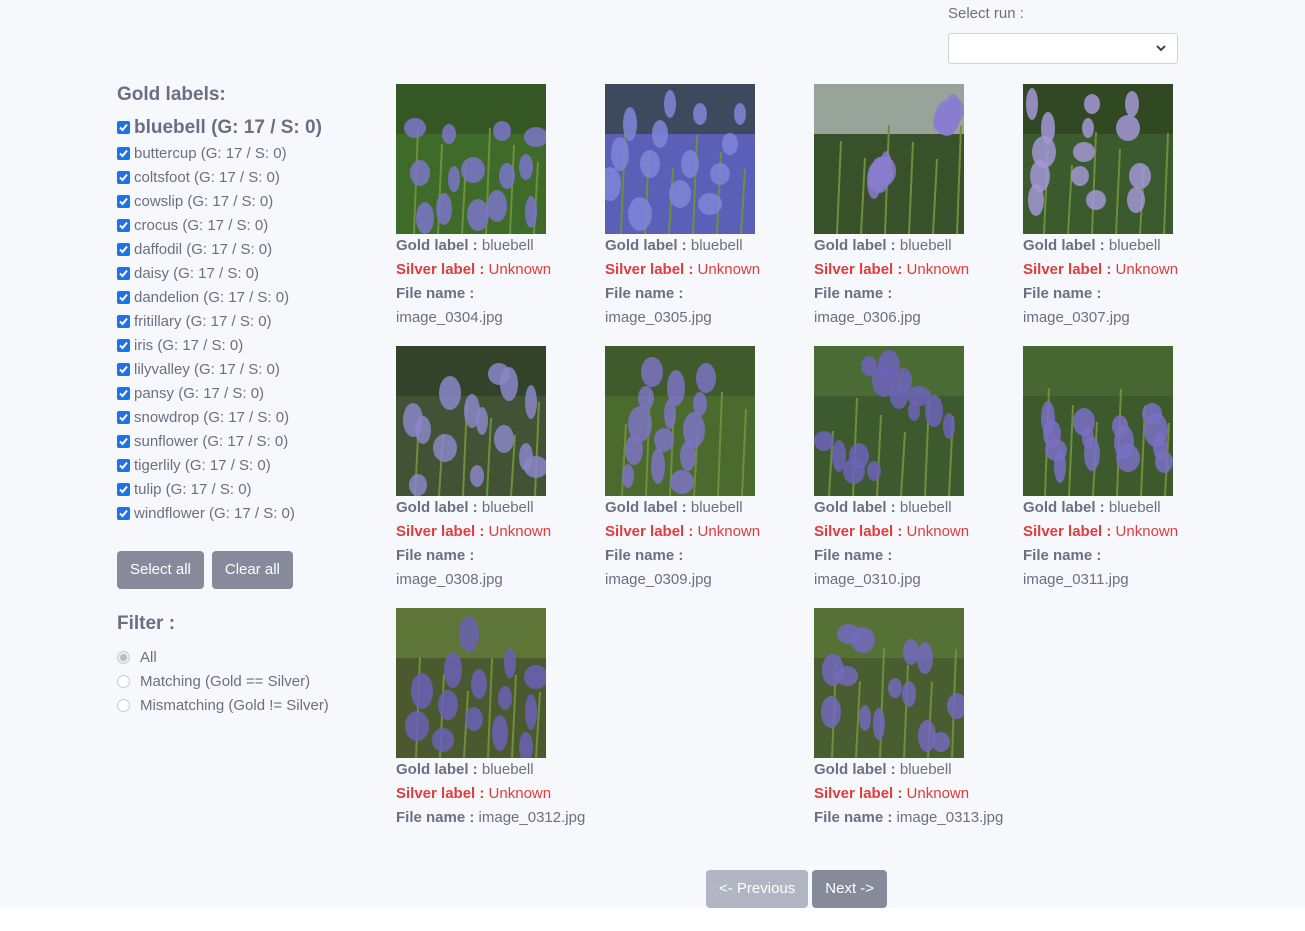  What do you see at coordinates (449, 579) in the screenshot?
I see `file-value: image_0308.jpg` at bounding box center [449, 579].